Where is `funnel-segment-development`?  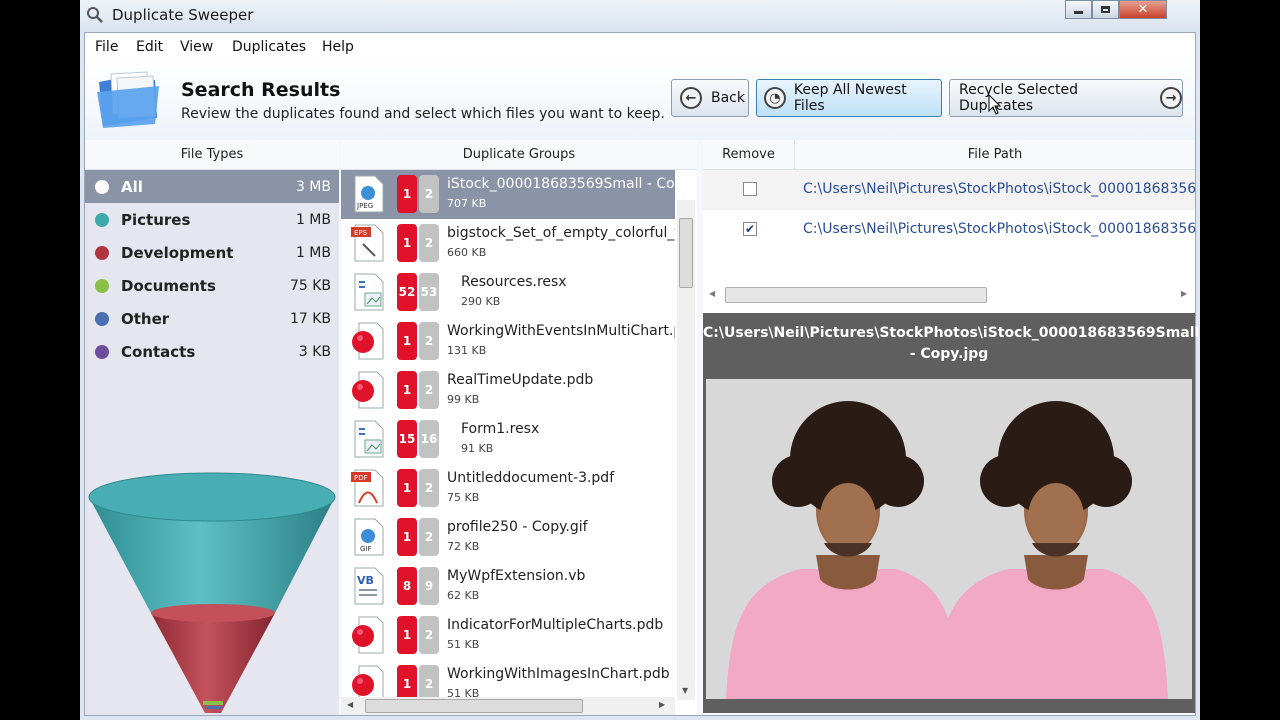 funnel-segment-development is located at coordinates (213, 663).